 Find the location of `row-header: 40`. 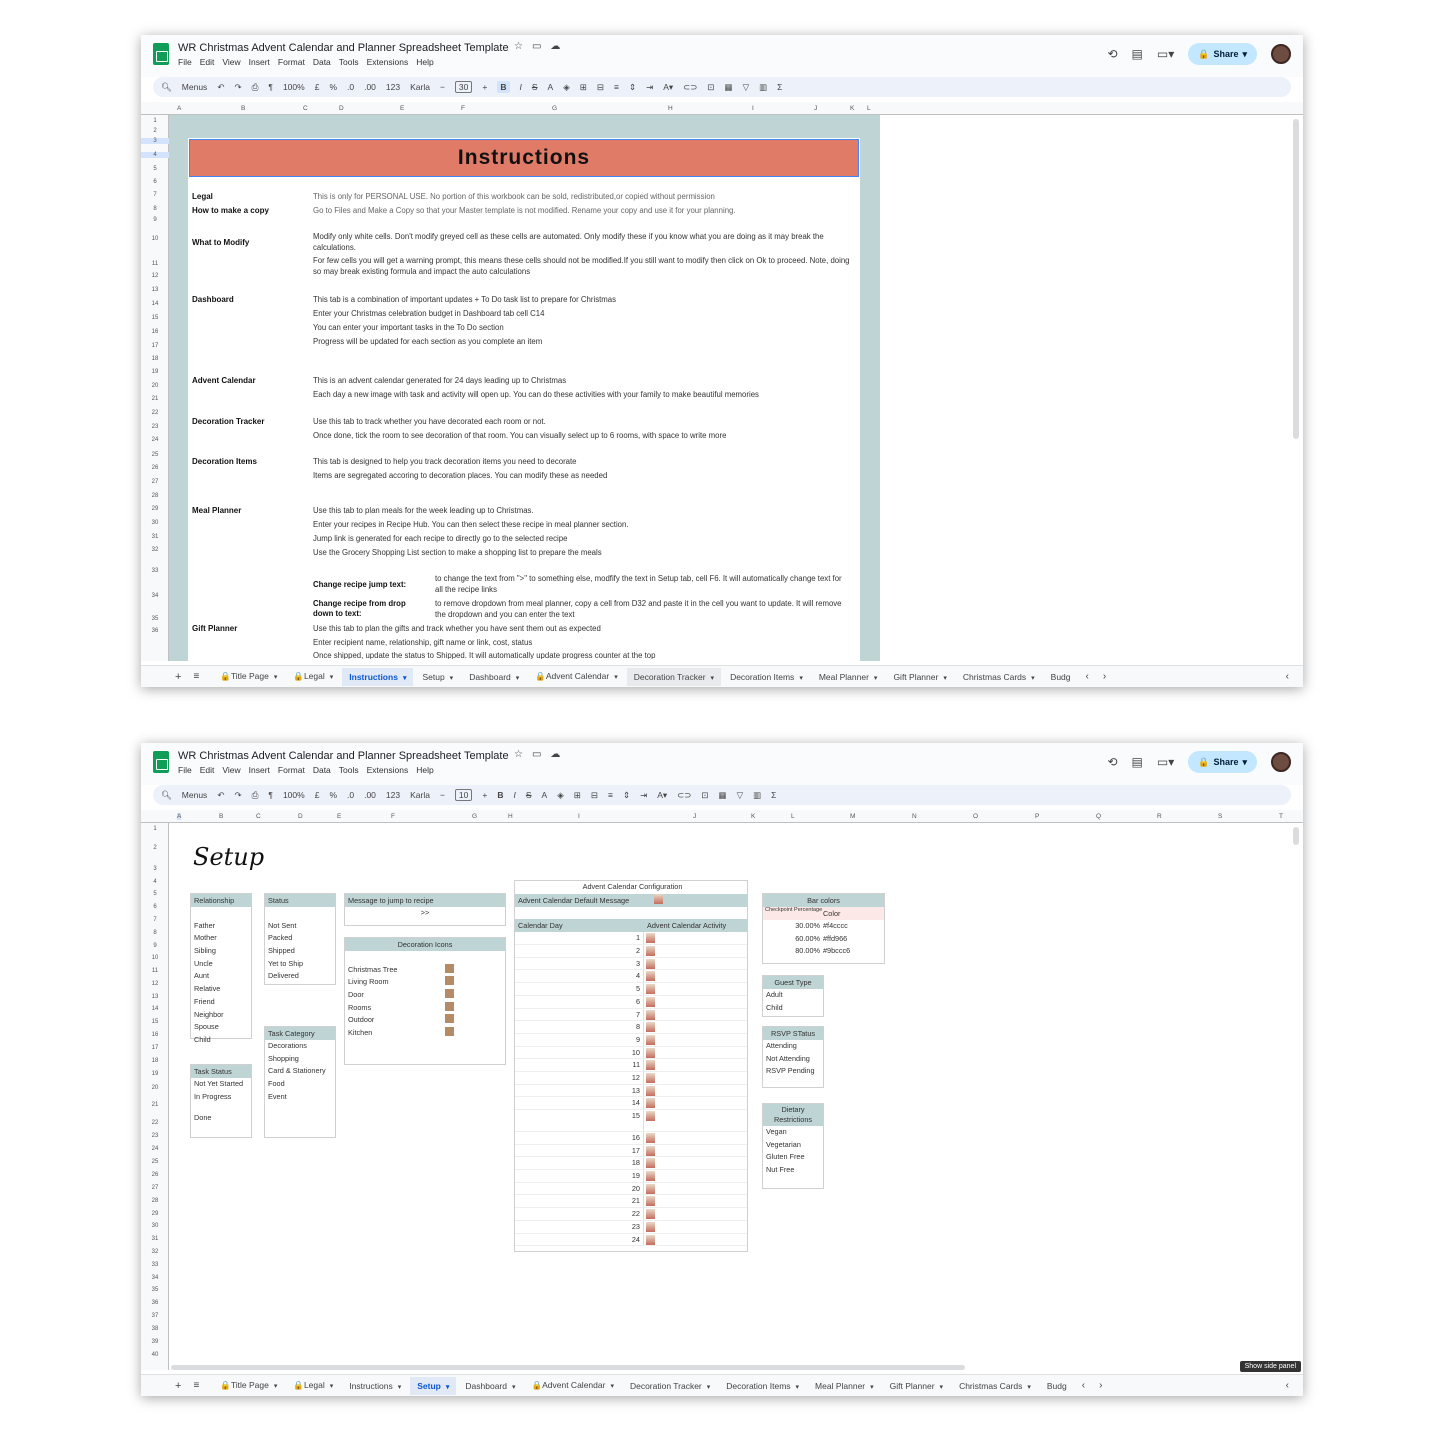

row-header: 40 is located at coordinates (155, 1355).